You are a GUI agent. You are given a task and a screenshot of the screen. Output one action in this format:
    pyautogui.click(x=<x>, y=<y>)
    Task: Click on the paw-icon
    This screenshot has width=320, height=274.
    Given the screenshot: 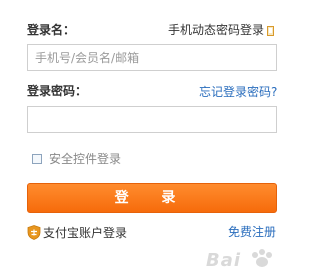 What is the action you would take?
    pyautogui.click(x=262, y=258)
    